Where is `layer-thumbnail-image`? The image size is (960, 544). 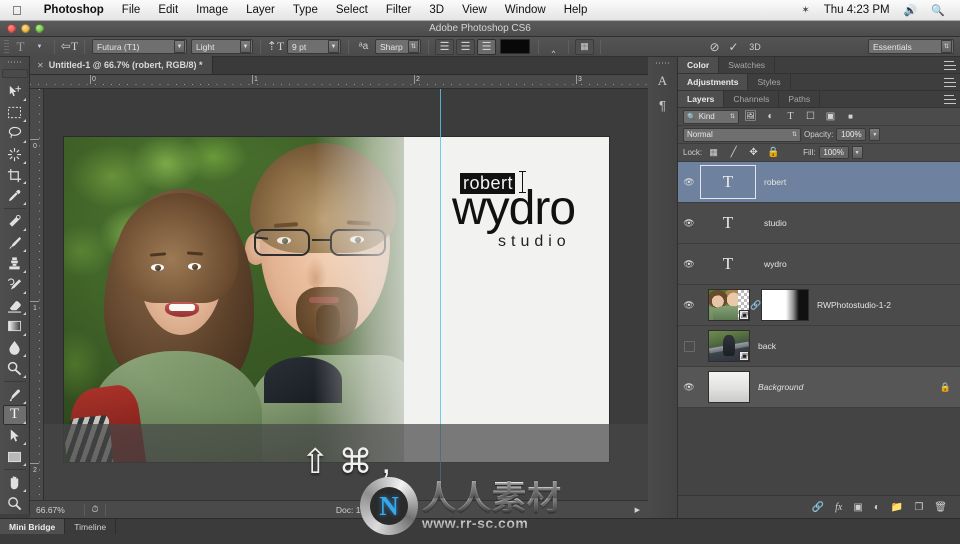 layer-thumbnail-image is located at coordinates (729, 387).